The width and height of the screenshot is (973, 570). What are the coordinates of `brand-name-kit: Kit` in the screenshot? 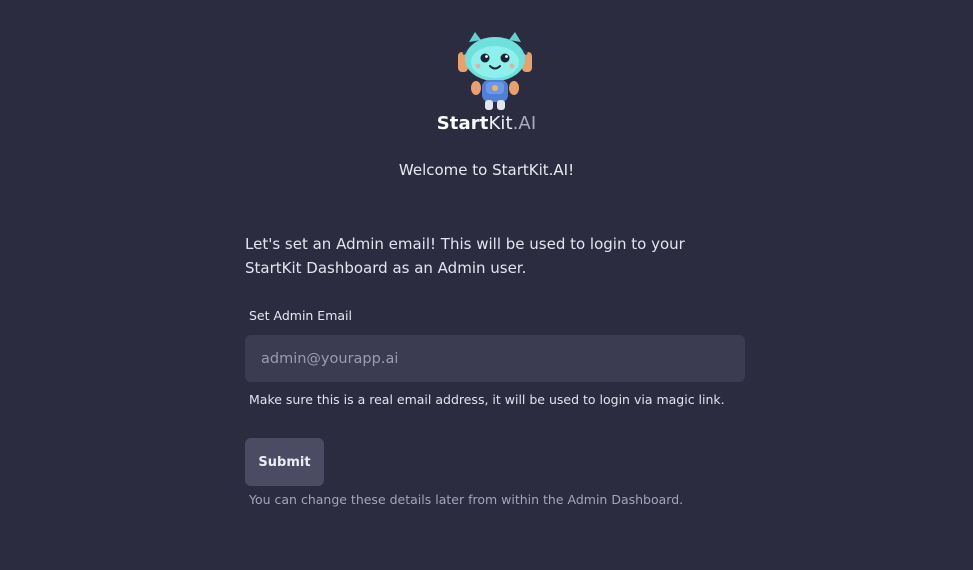 It's located at (500, 123).